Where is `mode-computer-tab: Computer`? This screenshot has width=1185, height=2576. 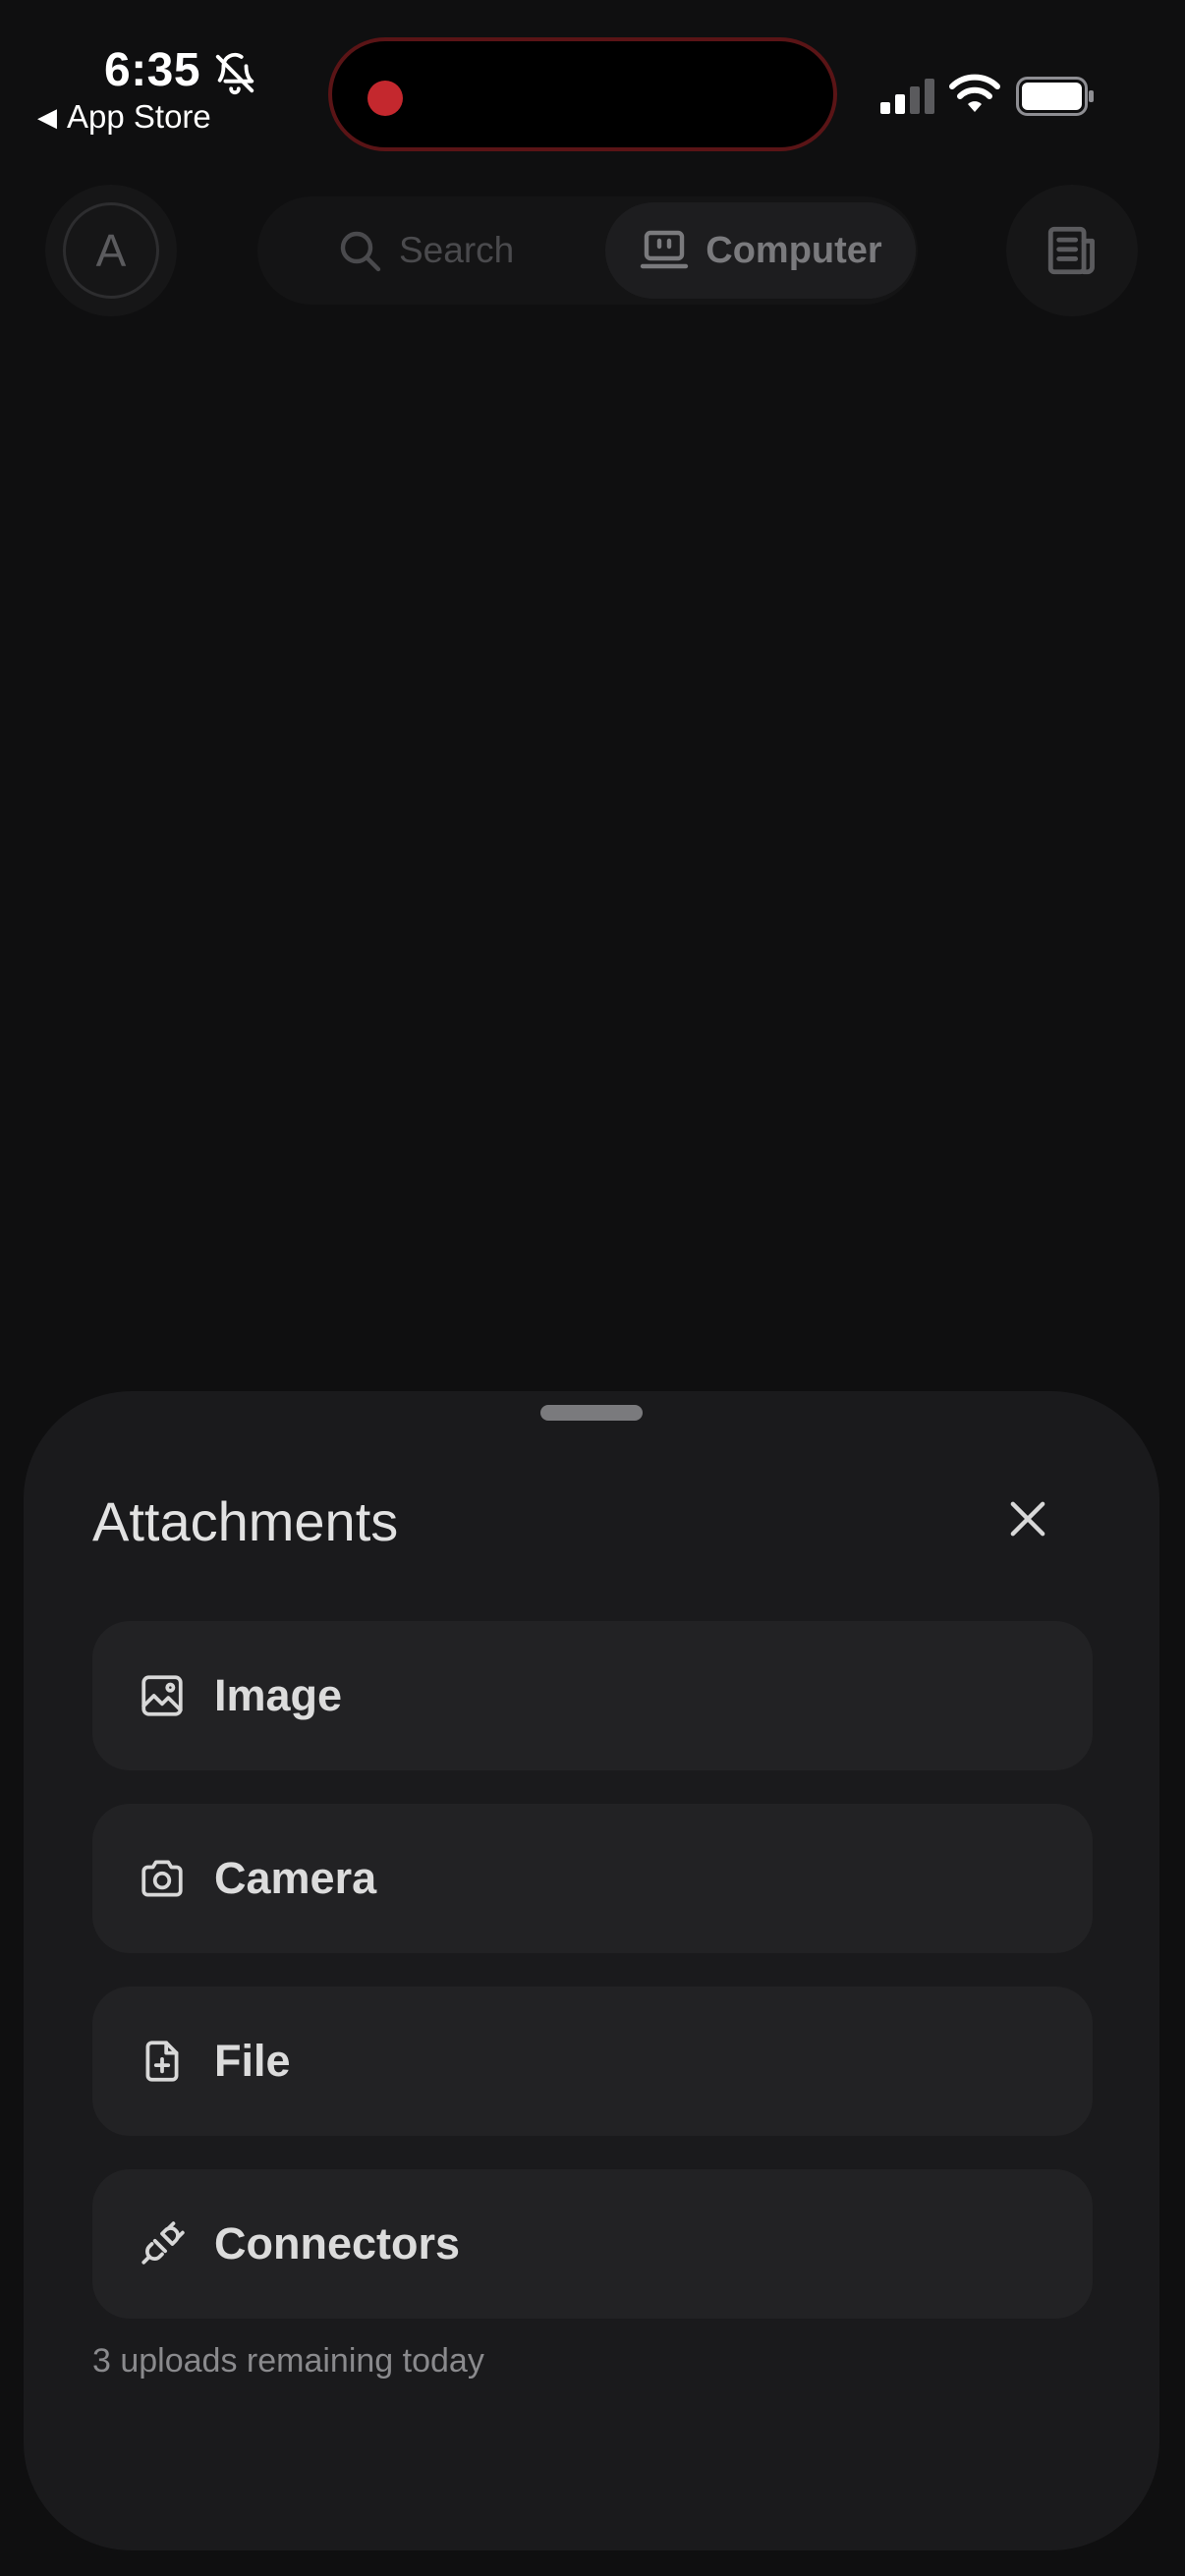 mode-computer-tab: Computer is located at coordinates (761, 250).